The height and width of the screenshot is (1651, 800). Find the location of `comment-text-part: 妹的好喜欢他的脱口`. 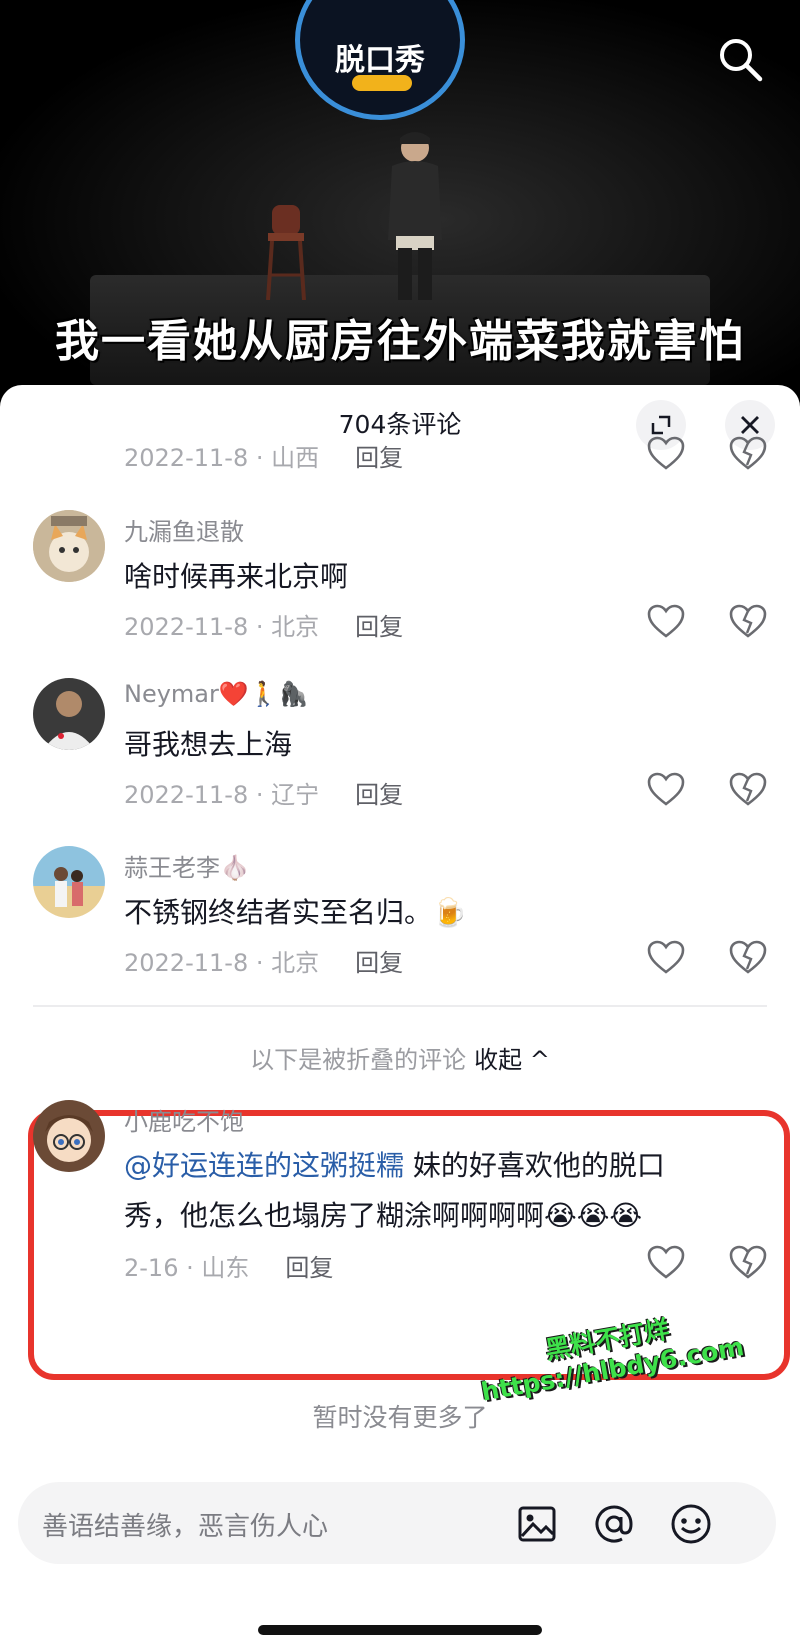

comment-text-part: 妹的好喜欢他的脱口 is located at coordinates (534, 1165).